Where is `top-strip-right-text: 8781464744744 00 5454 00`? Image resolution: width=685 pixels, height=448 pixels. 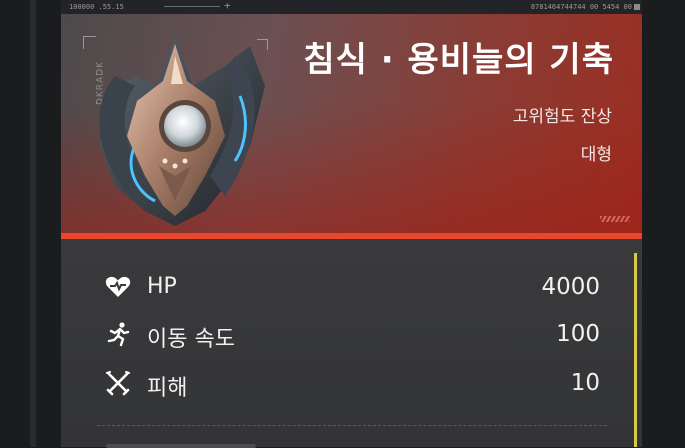
top-strip-right-text: 8781464744744 00 5454 00 is located at coordinates (581, 7).